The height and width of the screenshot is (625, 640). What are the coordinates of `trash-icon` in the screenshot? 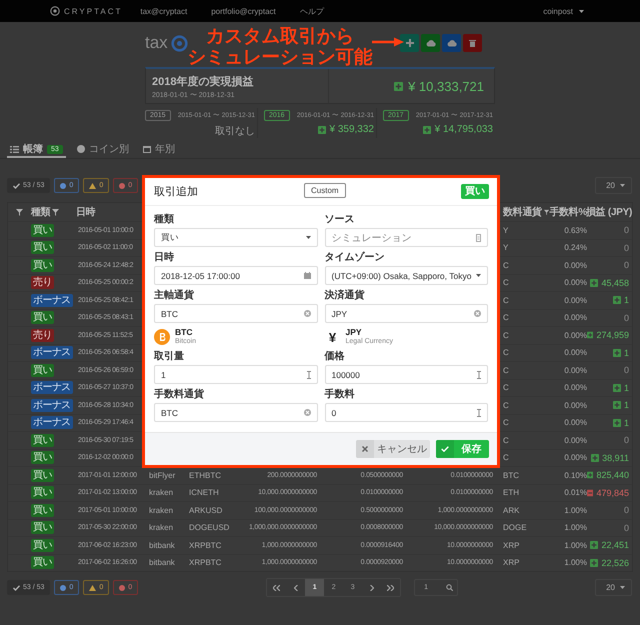 It's located at (472, 43).